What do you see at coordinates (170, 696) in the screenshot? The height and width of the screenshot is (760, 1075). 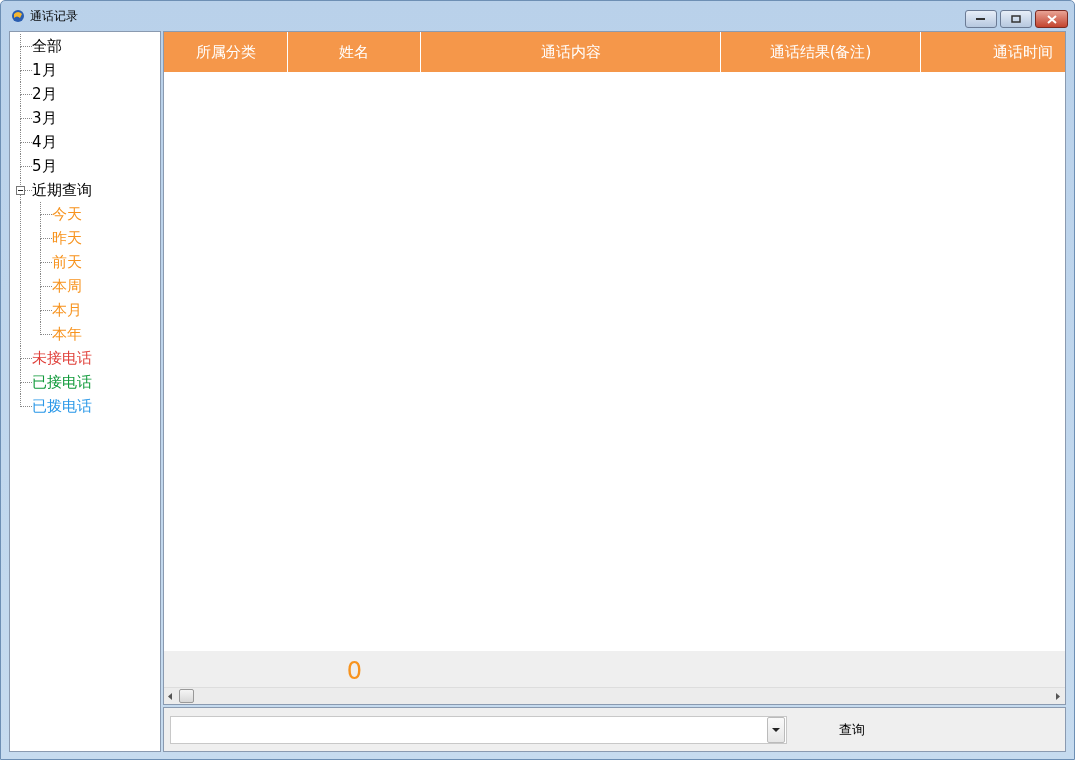 I see `scroll-left-icon` at bounding box center [170, 696].